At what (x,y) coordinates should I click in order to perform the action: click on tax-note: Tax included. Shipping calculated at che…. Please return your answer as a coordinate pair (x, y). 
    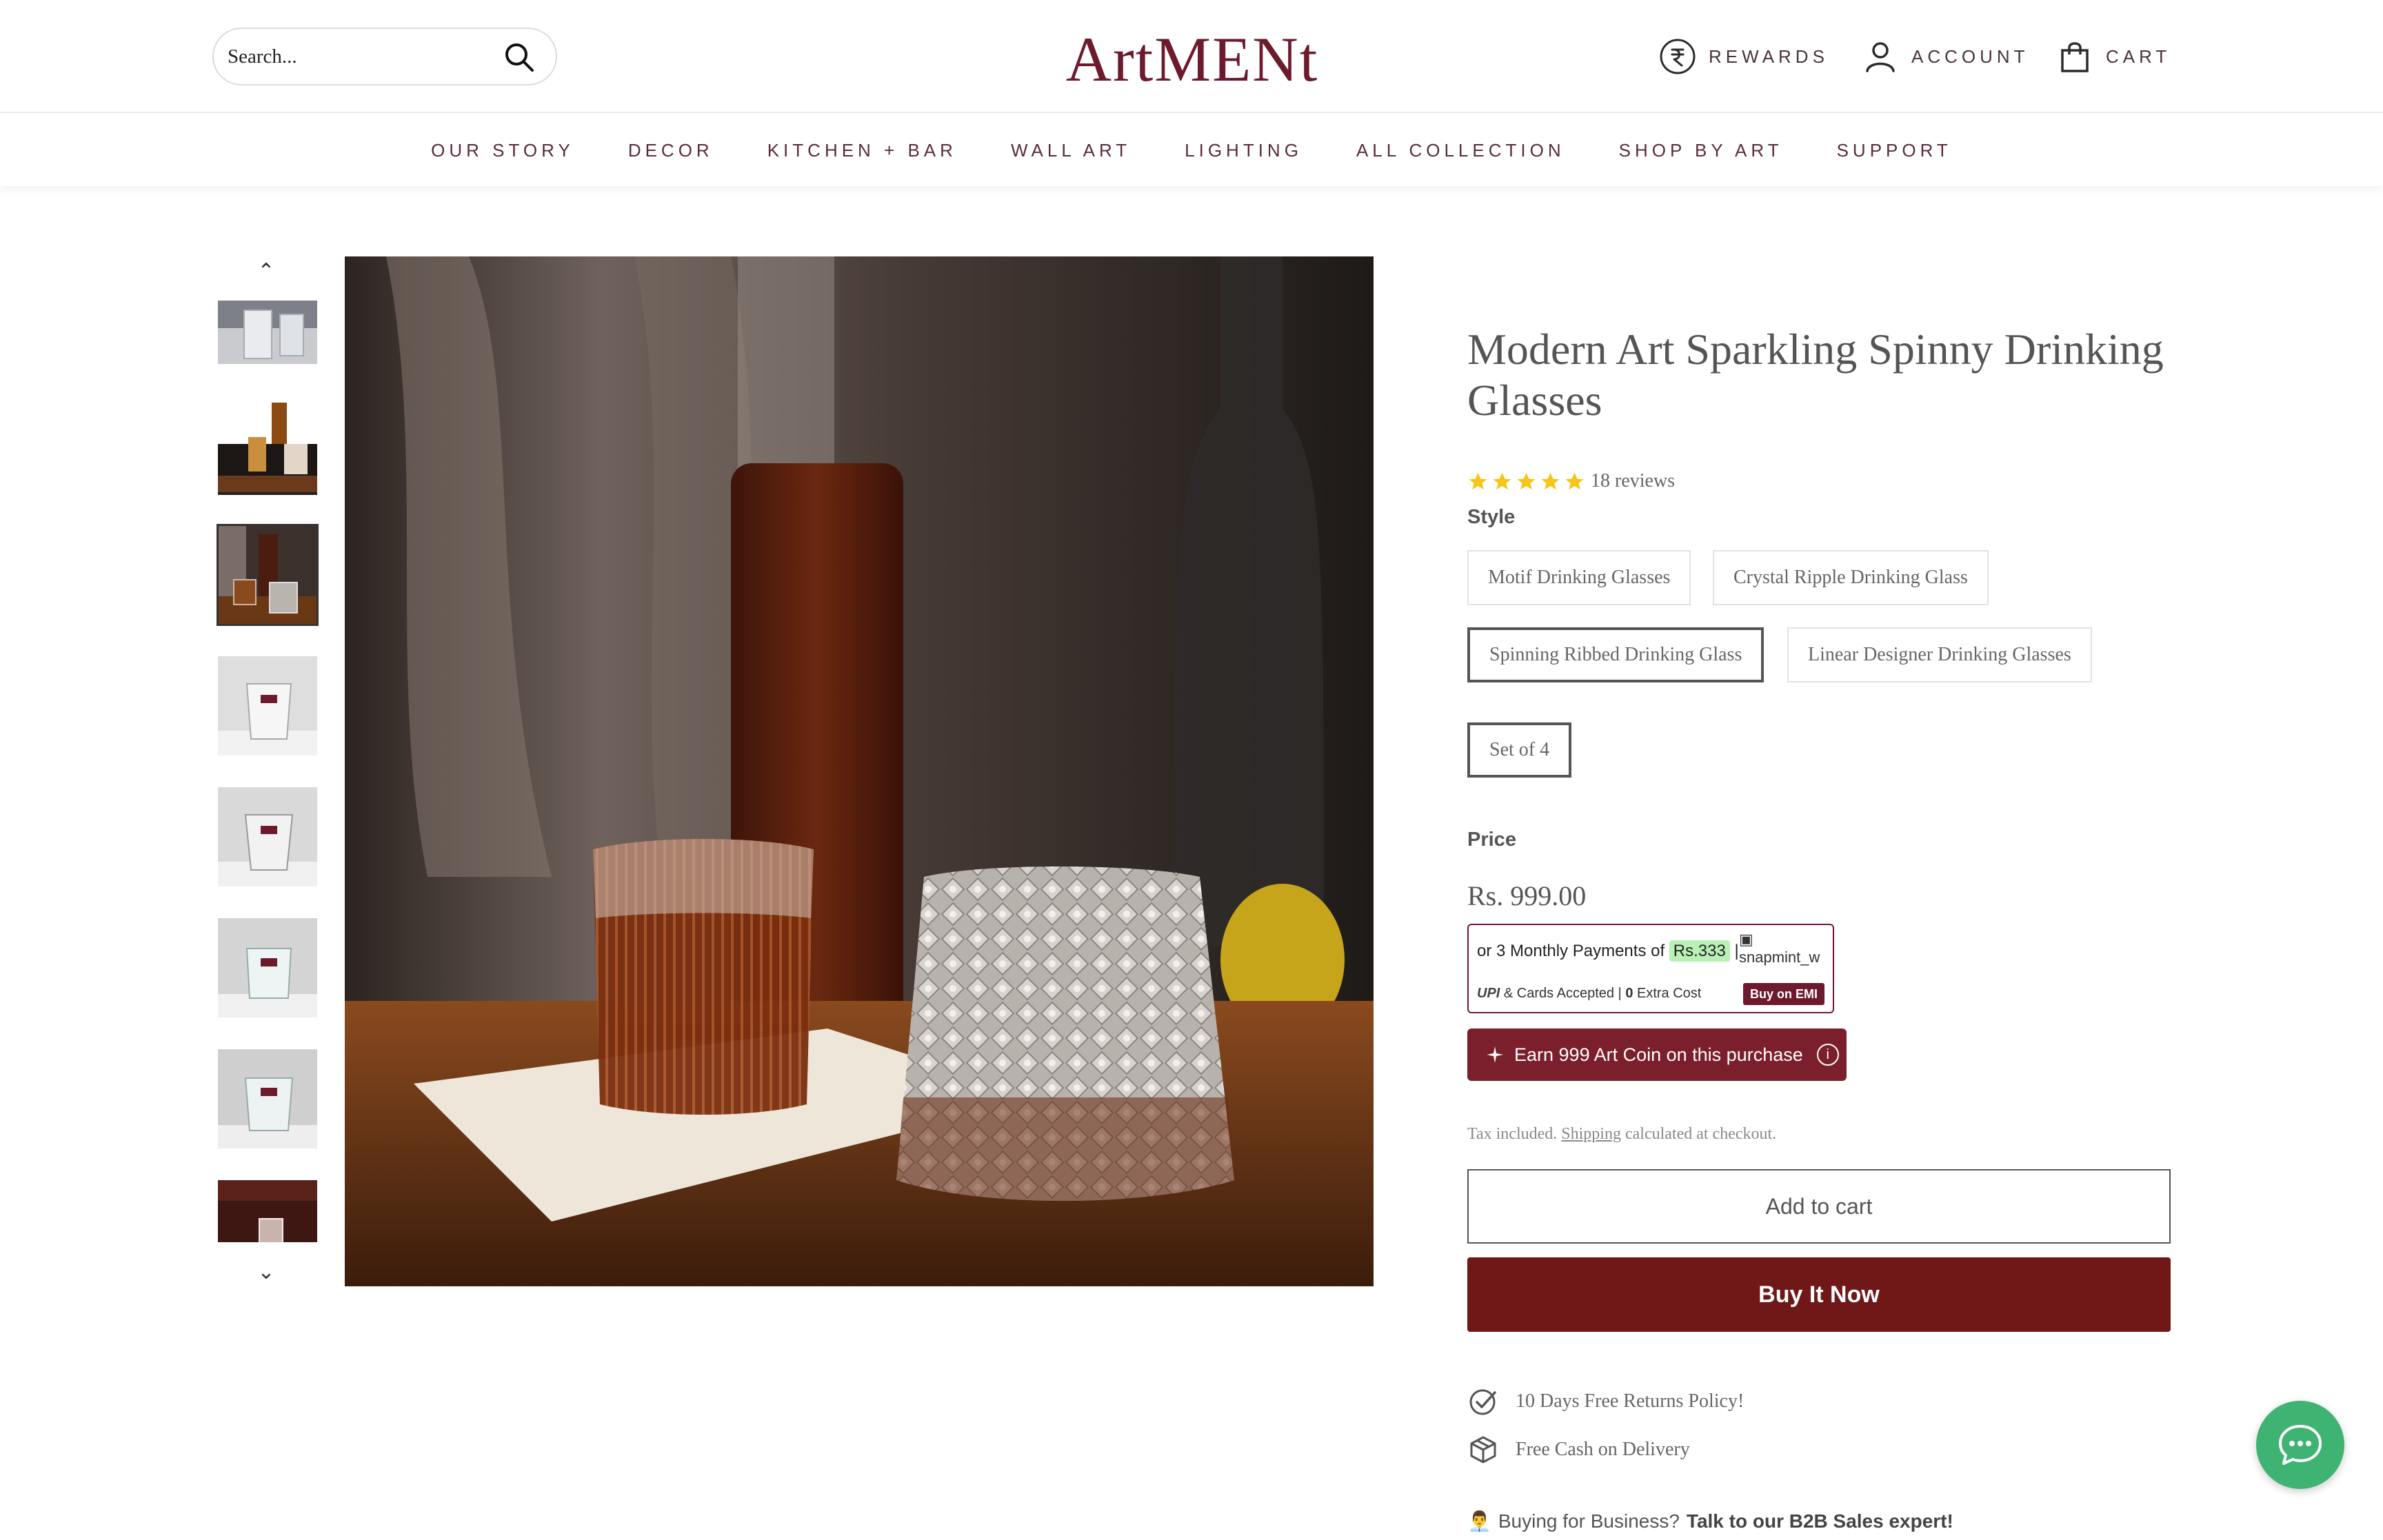
    Looking at the image, I should click on (1621, 1135).